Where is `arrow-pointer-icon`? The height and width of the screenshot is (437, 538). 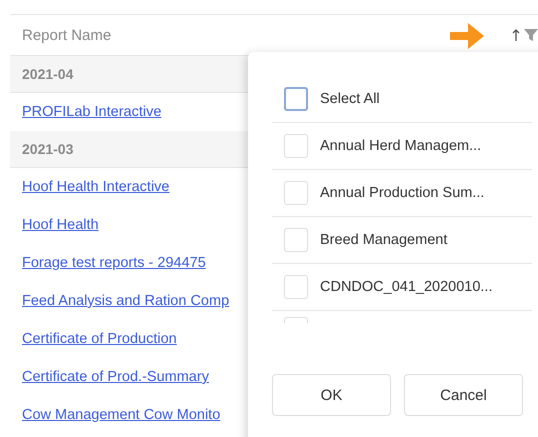 arrow-pointer-icon is located at coordinates (468, 36).